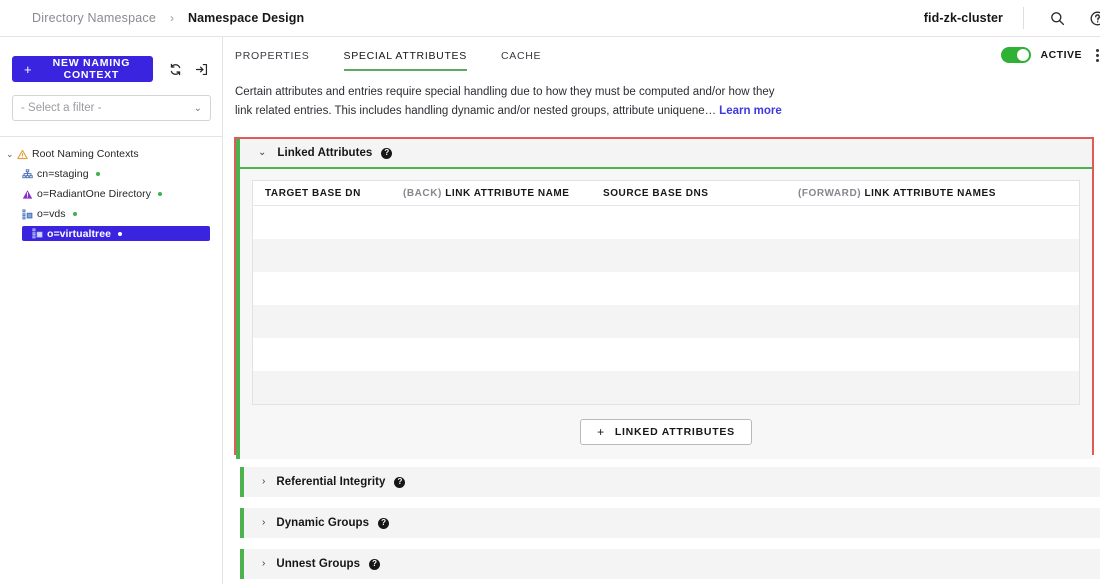 The image size is (1100, 584). I want to click on sidebar-actions: + NEW NAMING CONTEXT, so click(111, 59).